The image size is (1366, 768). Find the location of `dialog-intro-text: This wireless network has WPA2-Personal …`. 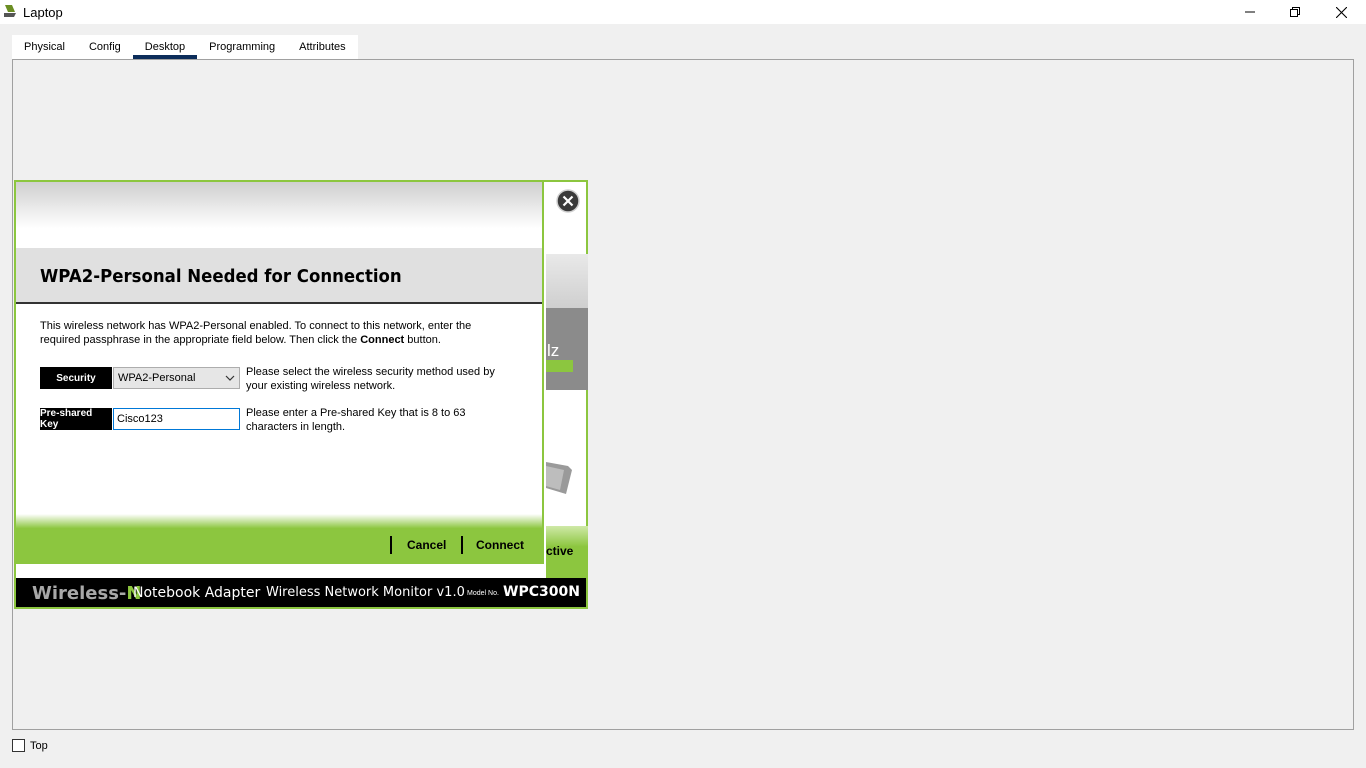

dialog-intro-text: This wireless network has WPA2-Personal … is located at coordinates (256, 333).